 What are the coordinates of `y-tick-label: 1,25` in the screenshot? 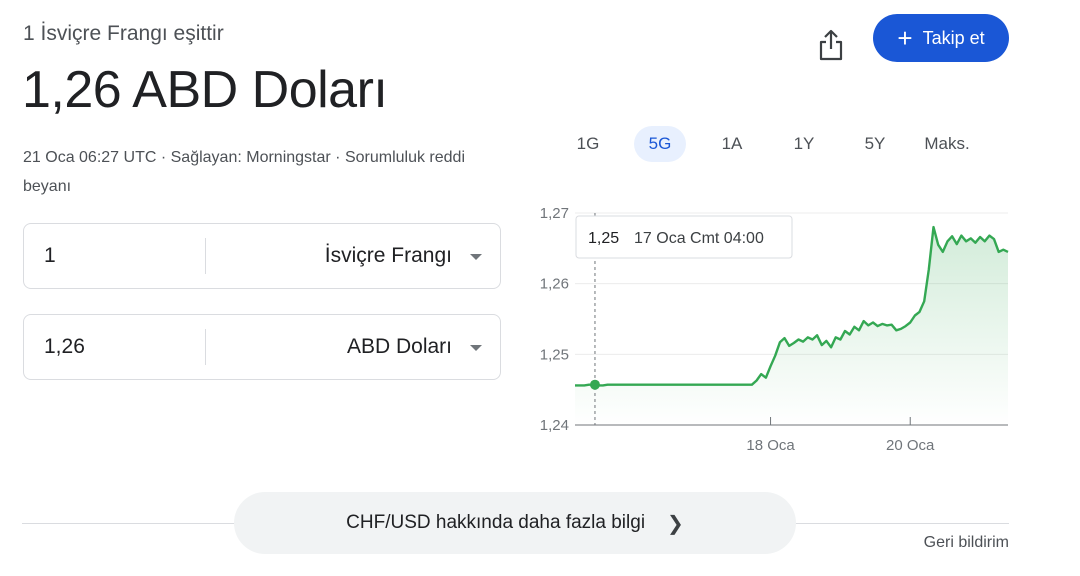 It's located at (554, 354).